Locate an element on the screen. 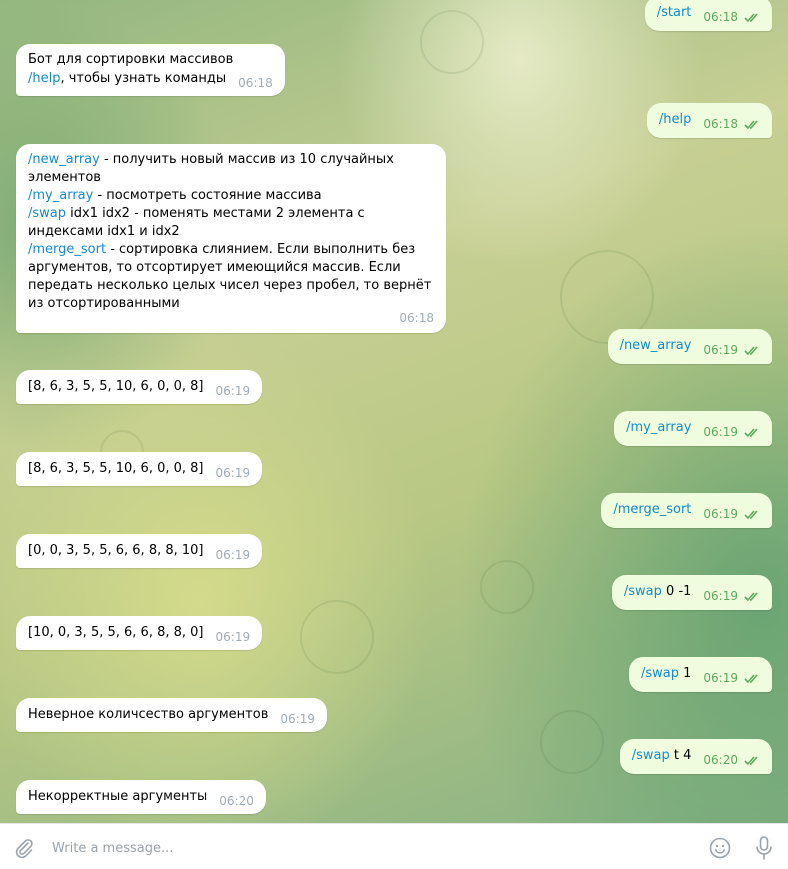 This screenshot has height=869, width=788. paperclip-icon is located at coordinates (24, 848).